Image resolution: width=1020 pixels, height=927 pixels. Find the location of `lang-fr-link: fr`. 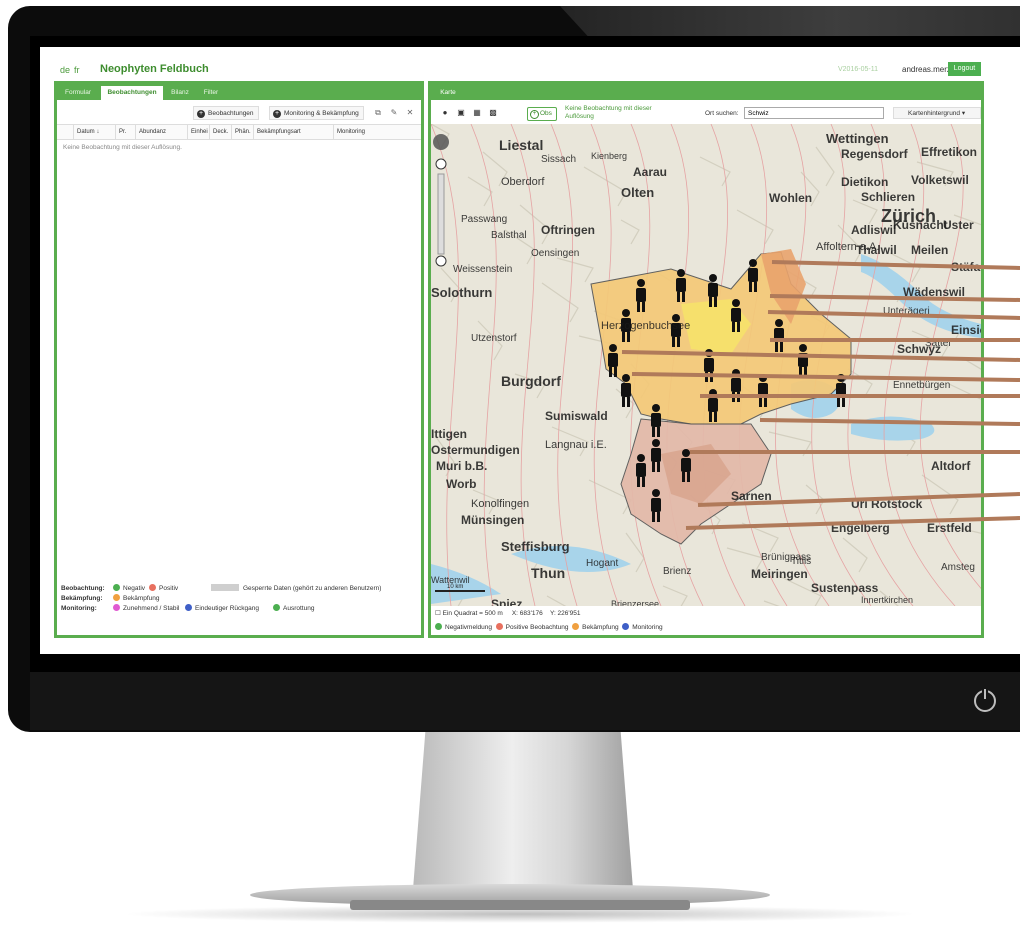

lang-fr-link: fr is located at coordinates (77, 70).